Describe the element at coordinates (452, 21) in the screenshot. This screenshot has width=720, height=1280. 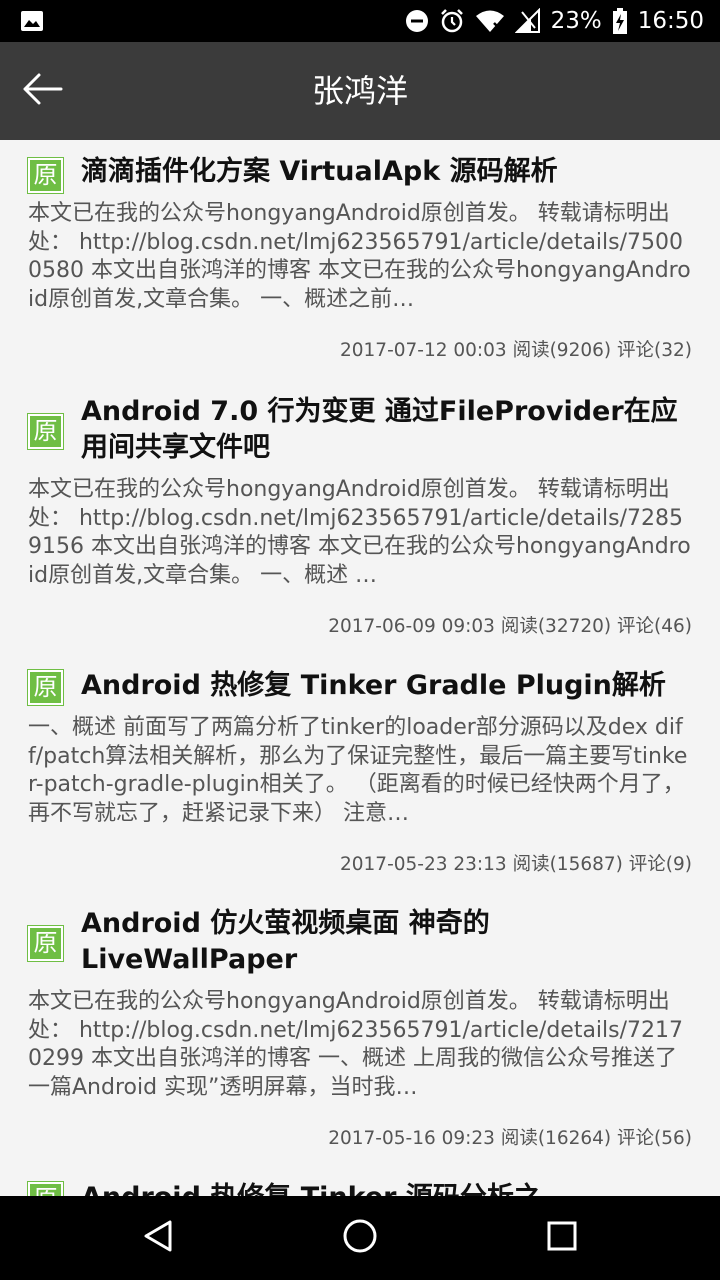
I see `alarm-icon` at that location.